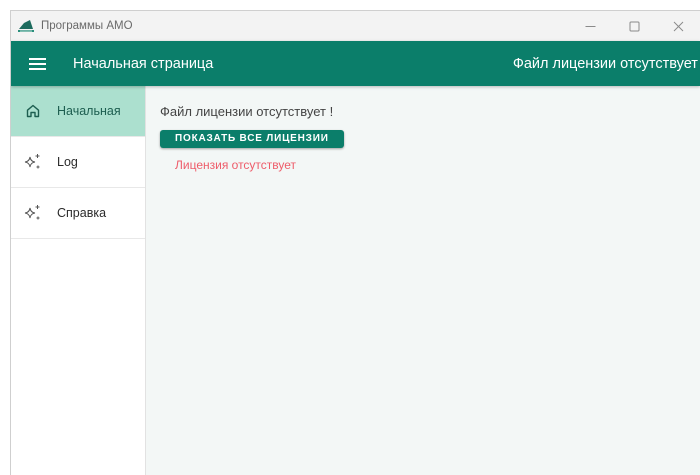 The width and height of the screenshot is (700, 475). I want to click on close-button, so click(678, 26).